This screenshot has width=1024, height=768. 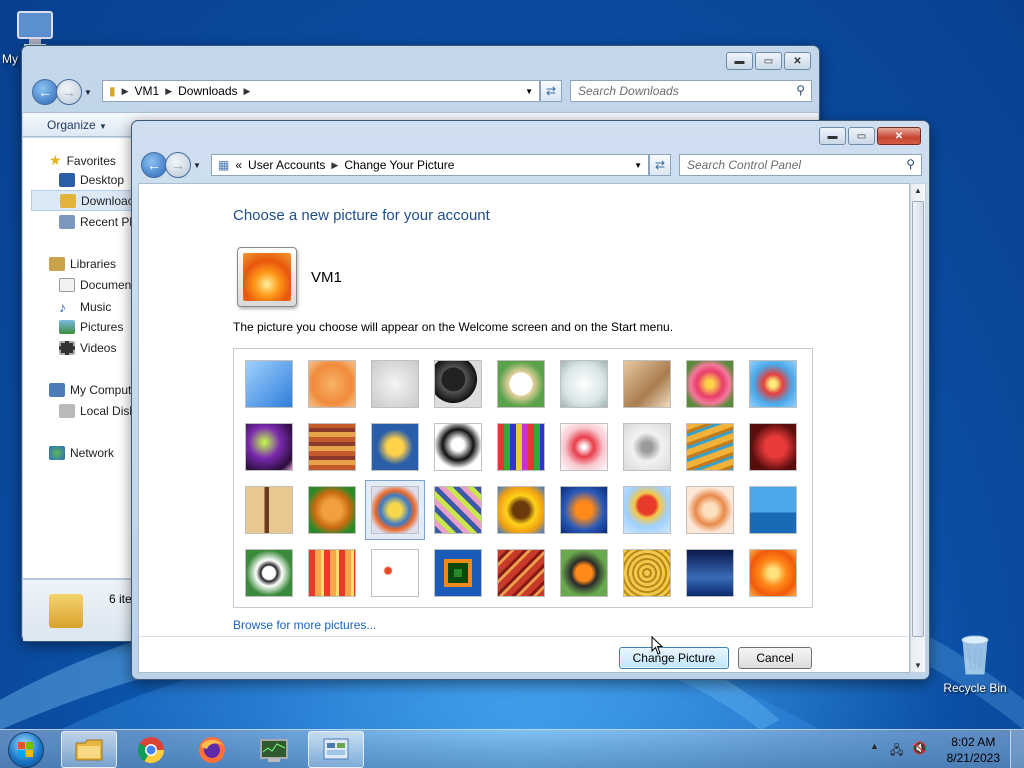 What do you see at coordinates (82, 200) in the screenshot?
I see `nav-downloads: Downloac` at bounding box center [82, 200].